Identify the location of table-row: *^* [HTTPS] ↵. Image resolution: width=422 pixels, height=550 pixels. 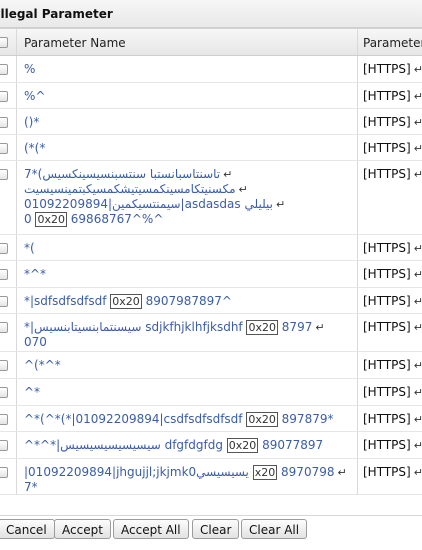
(211, 274).